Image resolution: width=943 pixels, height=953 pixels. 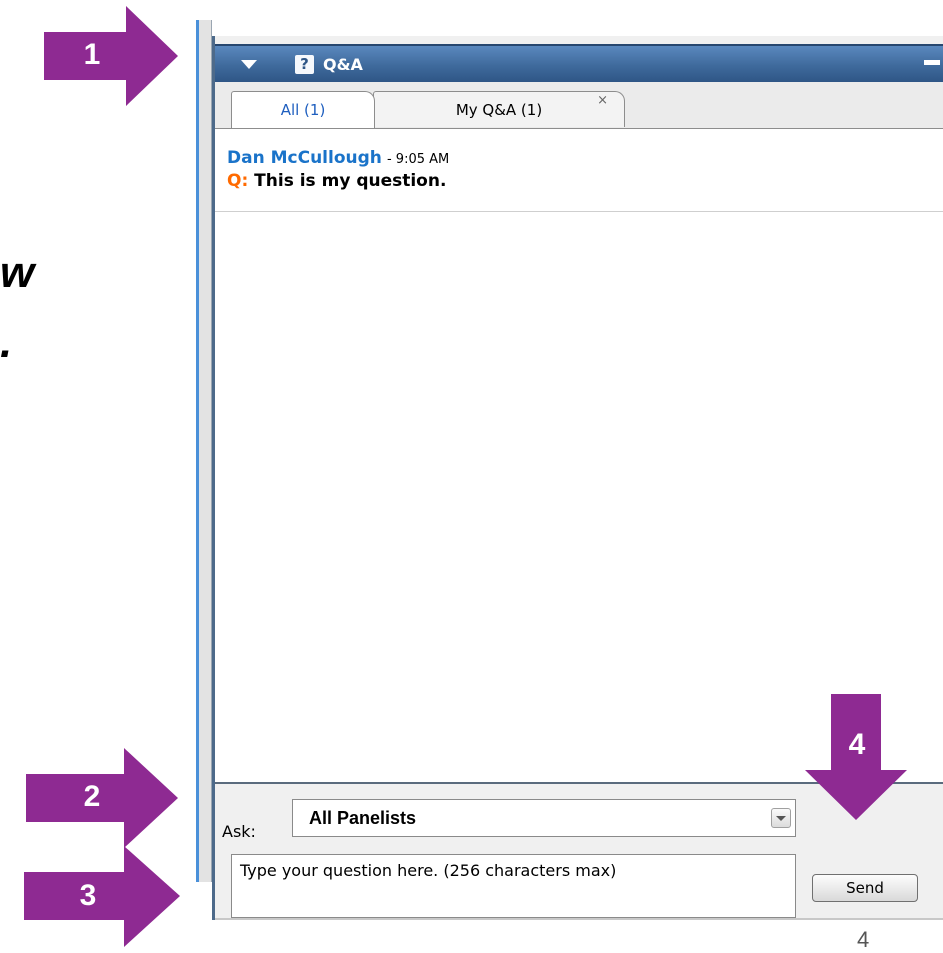 I want to click on callout-number-1: 1, so click(x=92, y=54).